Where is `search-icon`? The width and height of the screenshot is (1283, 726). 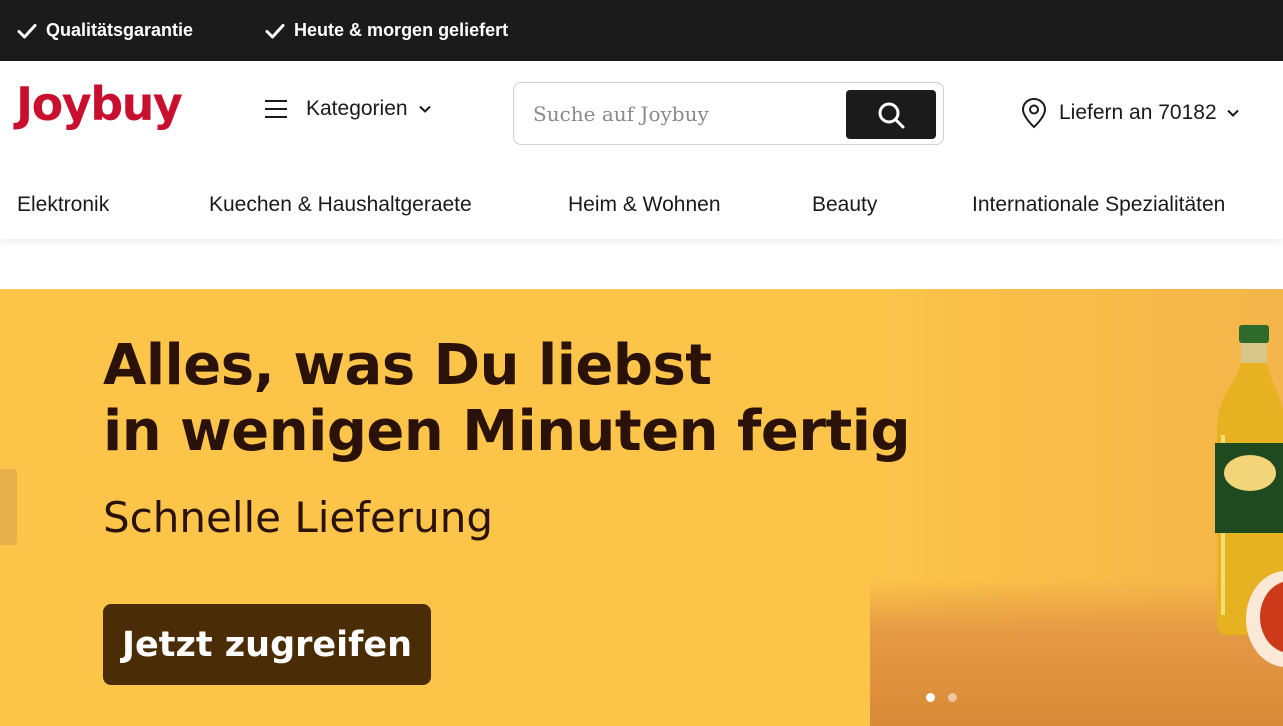 search-icon is located at coordinates (891, 115).